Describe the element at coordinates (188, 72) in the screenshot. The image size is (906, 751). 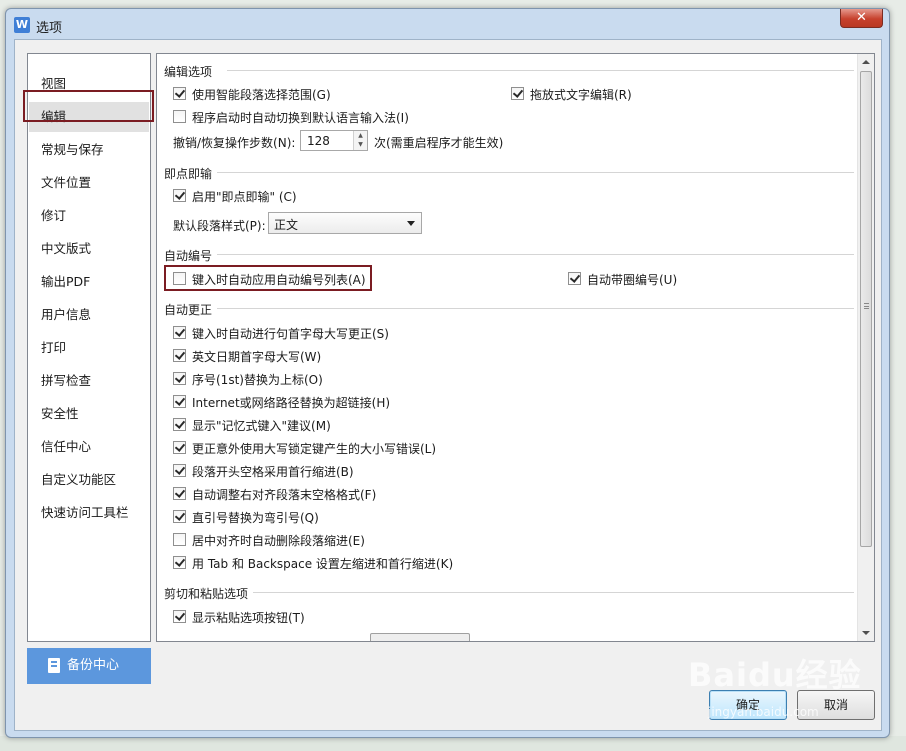
I see `section-edit-options: 编辑选项` at that location.